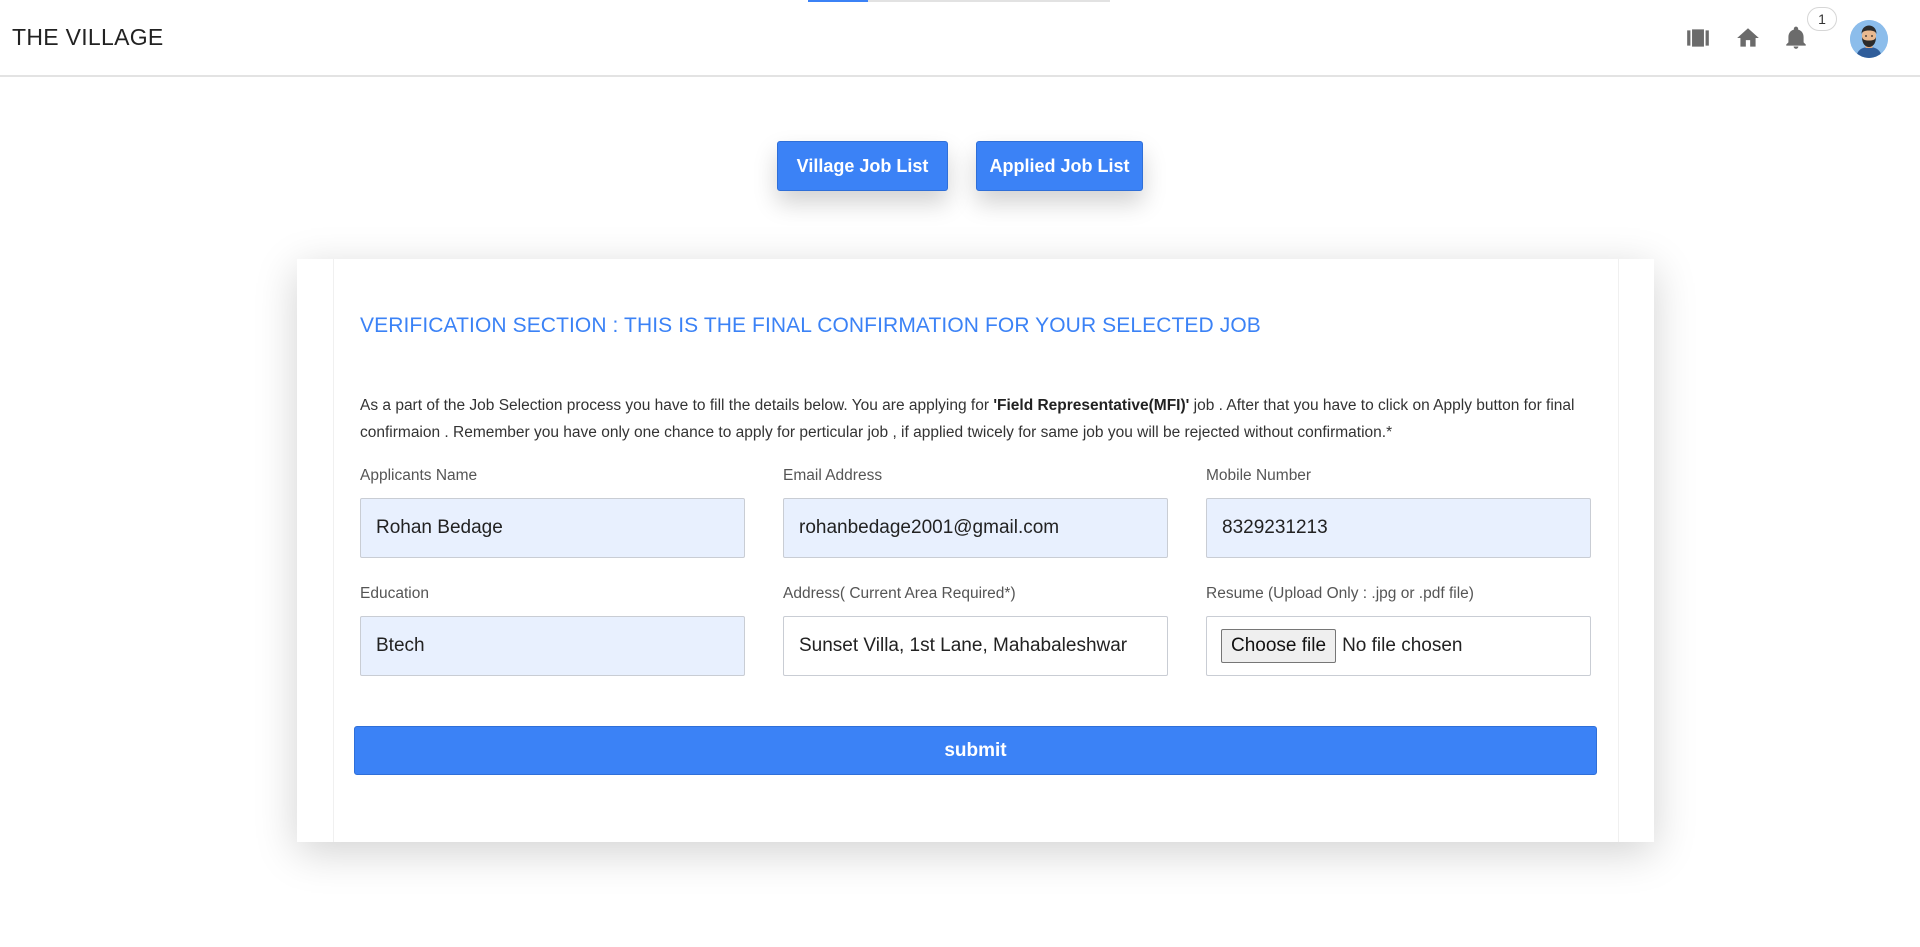  I want to click on bell-icon, so click(1796, 38).